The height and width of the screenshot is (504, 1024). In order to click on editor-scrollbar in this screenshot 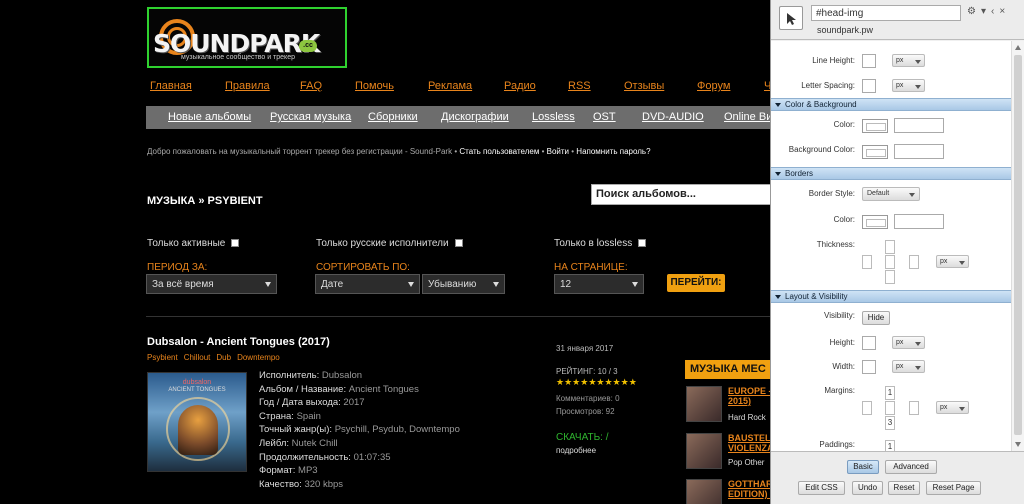, I will do `click(1017, 246)`.